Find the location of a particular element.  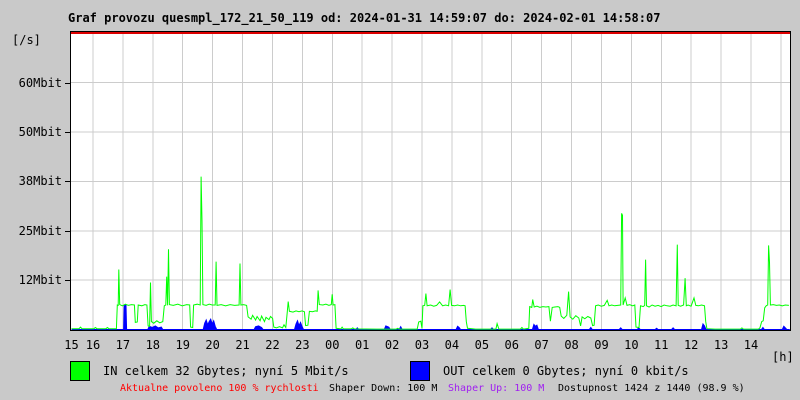

y-axis-unit-label: [/s] is located at coordinates (26, 40).